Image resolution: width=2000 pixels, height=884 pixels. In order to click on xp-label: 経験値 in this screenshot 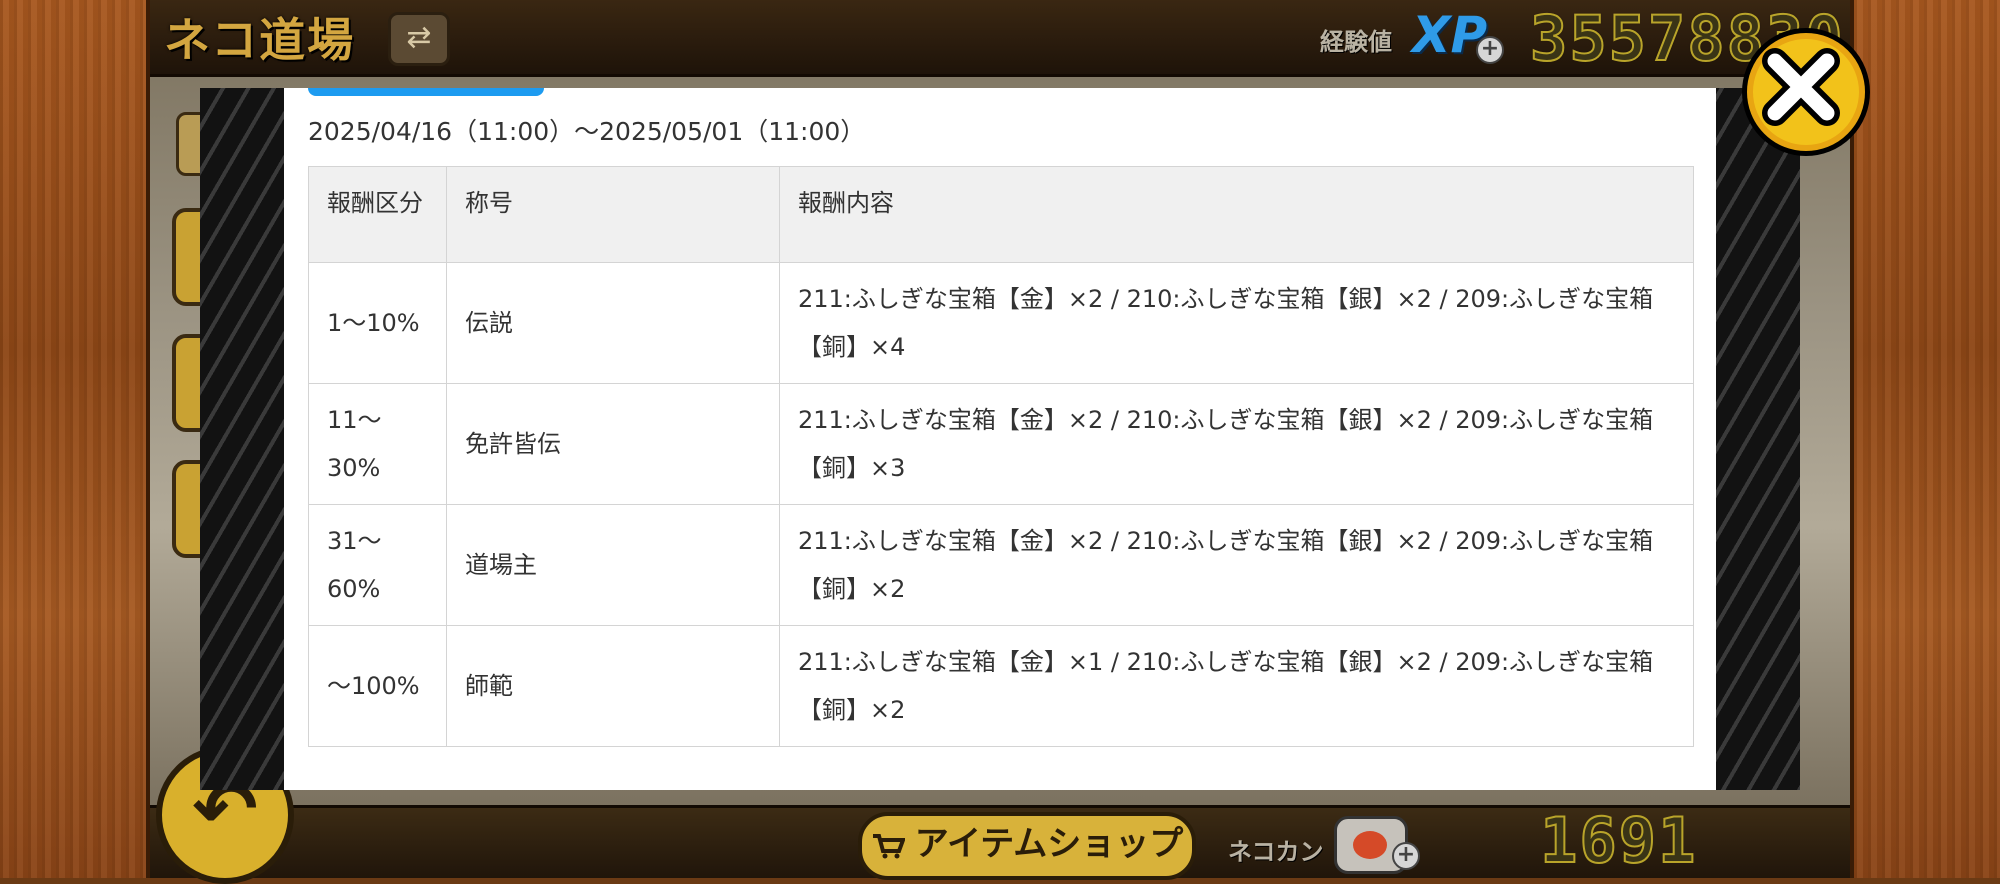, I will do `click(1356, 42)`.